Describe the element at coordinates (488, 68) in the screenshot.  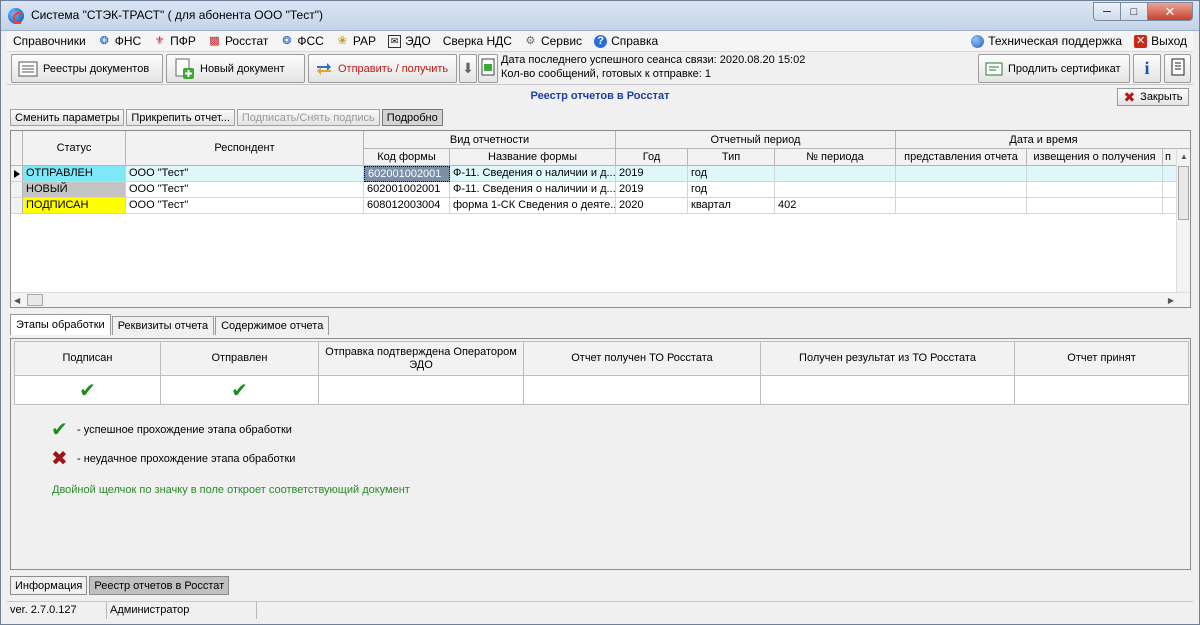
I see `receive-documents-button` at that location.